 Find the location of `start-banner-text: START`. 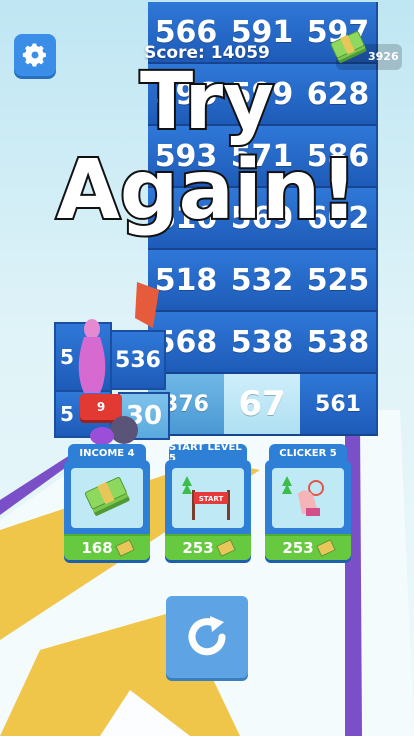

start-banner-text: START is located at coordinates (211, 499).